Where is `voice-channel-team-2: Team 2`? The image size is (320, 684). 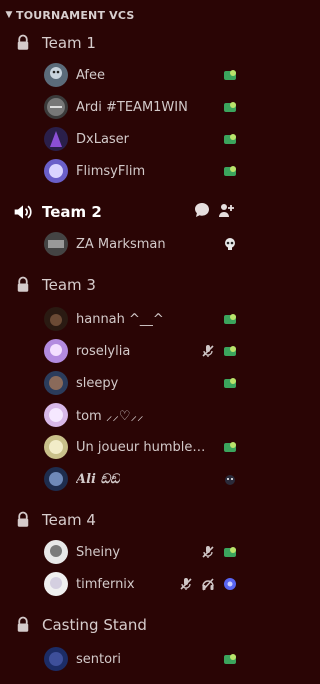
voice-channel-team-2: Team 2 is located at coordinates (125, 212).